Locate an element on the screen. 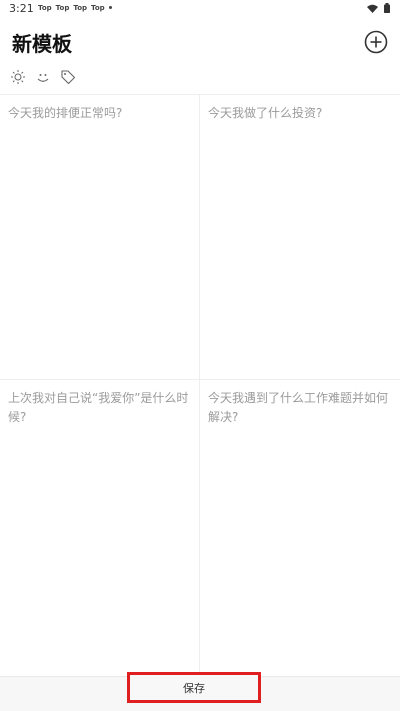  page-title: 新模板 is located at coordinates (42, 44).